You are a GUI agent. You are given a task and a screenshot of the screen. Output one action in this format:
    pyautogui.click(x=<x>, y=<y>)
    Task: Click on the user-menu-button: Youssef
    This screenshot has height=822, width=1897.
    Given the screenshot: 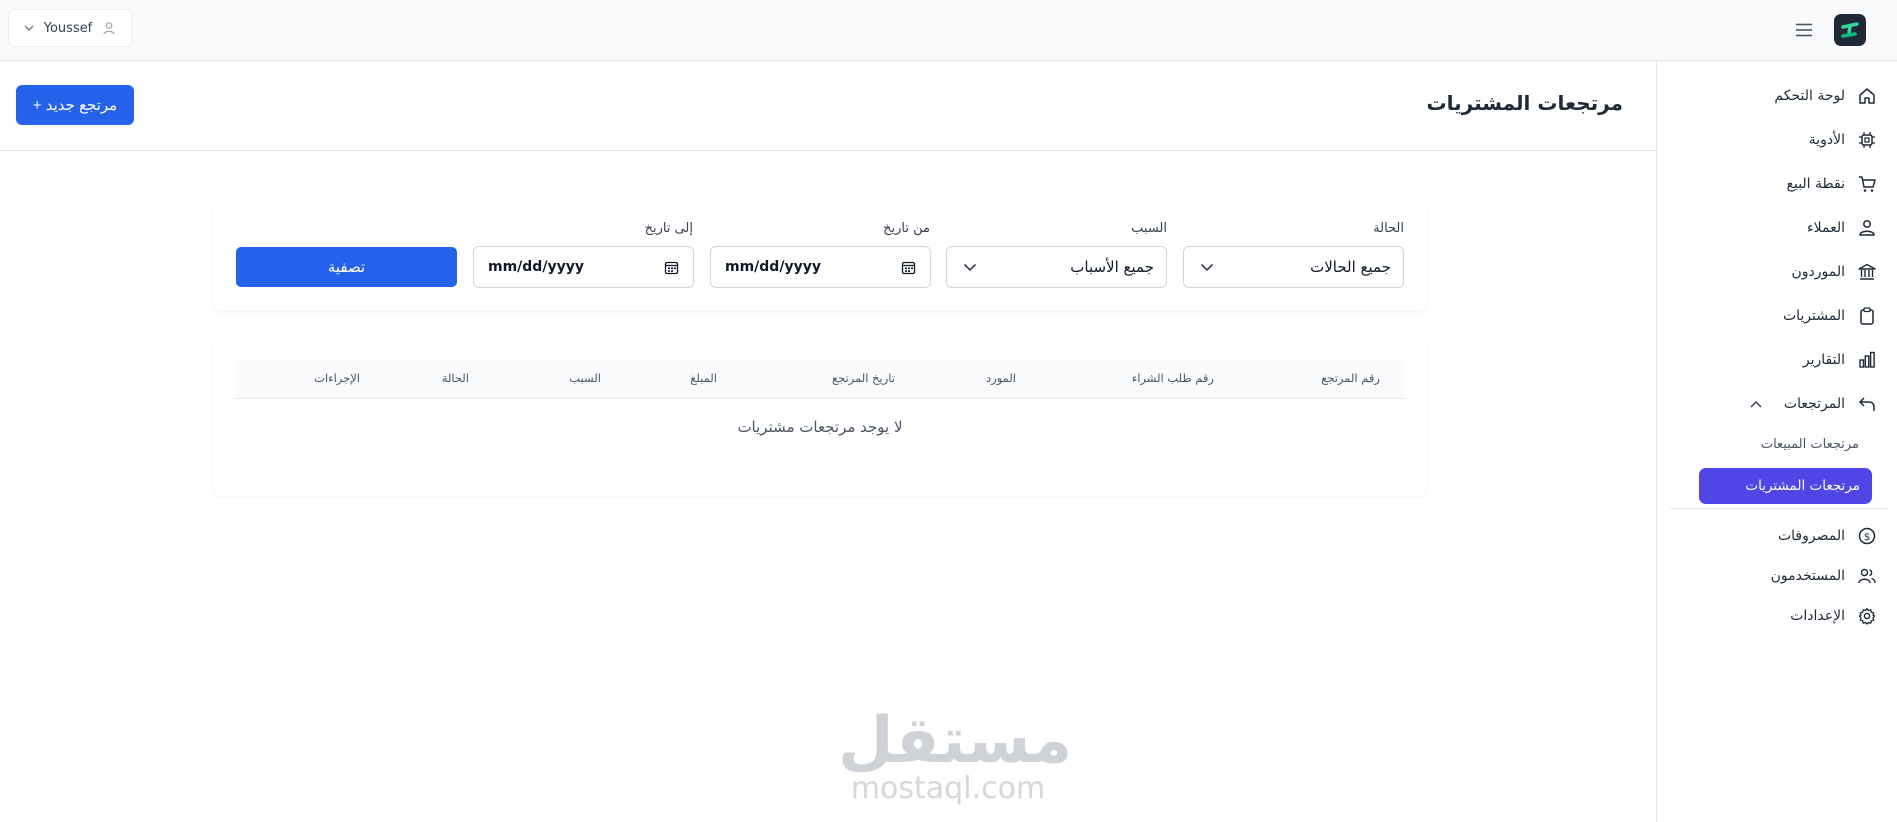 What is the action you would take?
    pyautogui.click(x=70, y=28)
    